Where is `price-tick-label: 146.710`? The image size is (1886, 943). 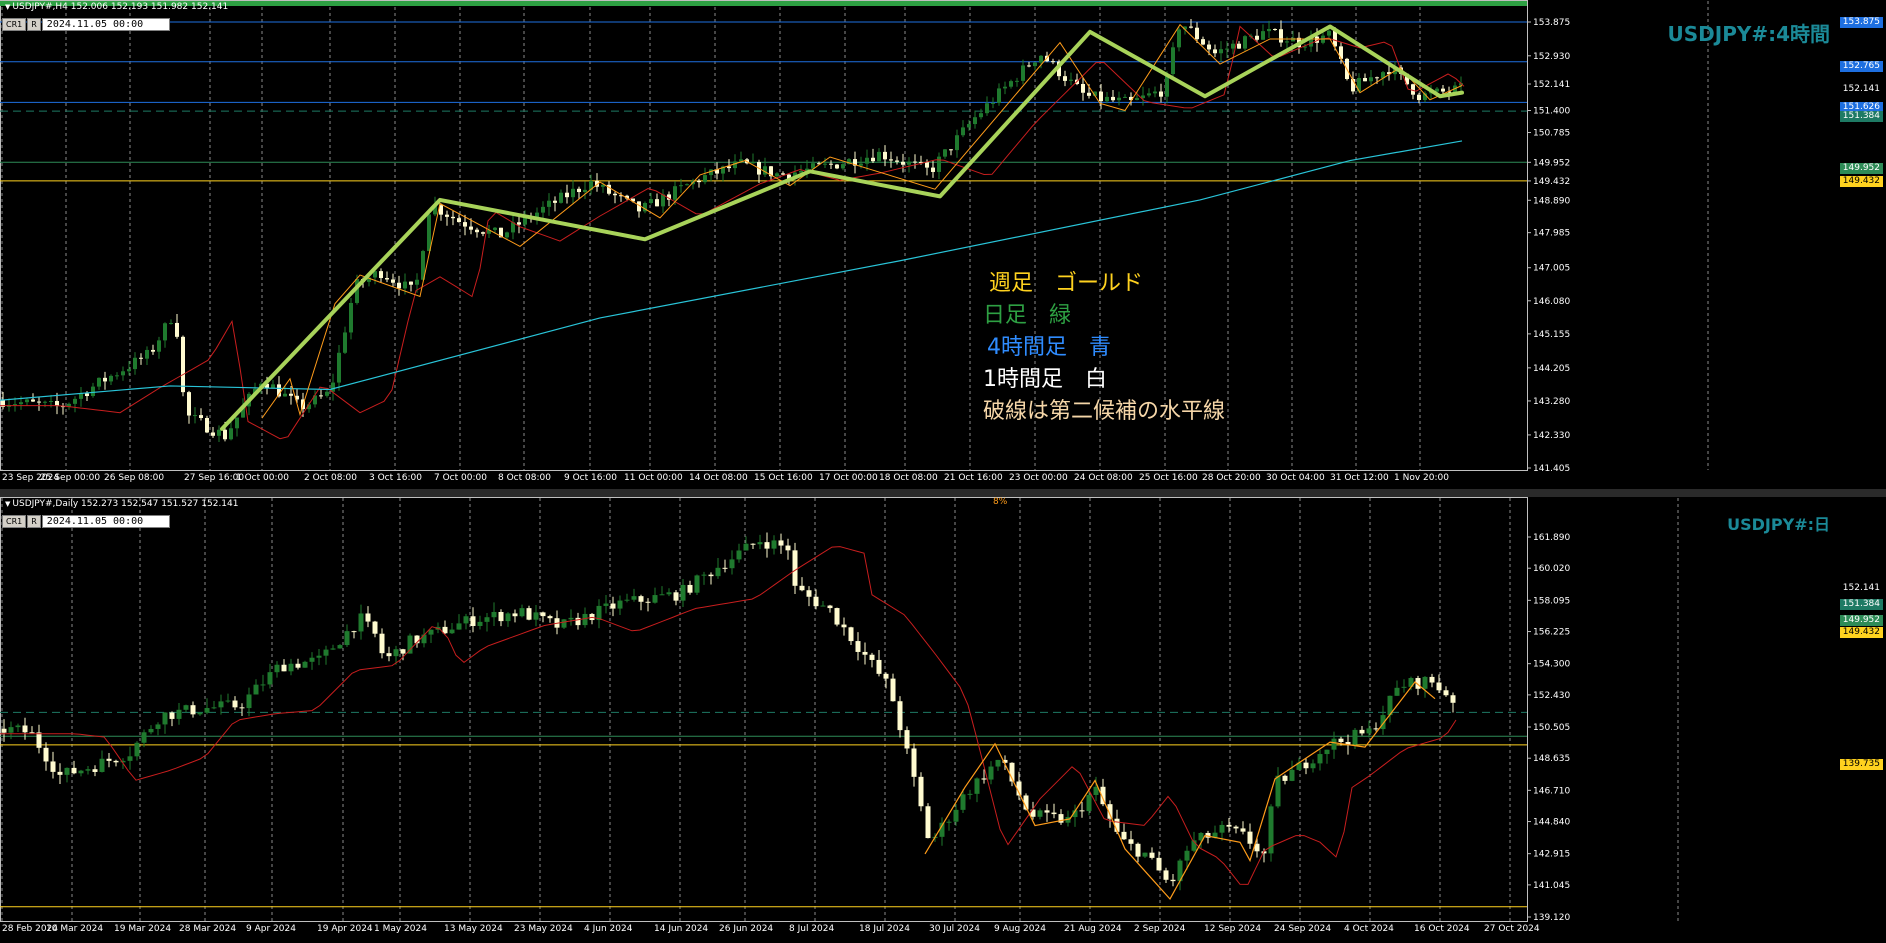 price-tick-label: 146.710 is located at coordinates (1551, 791).